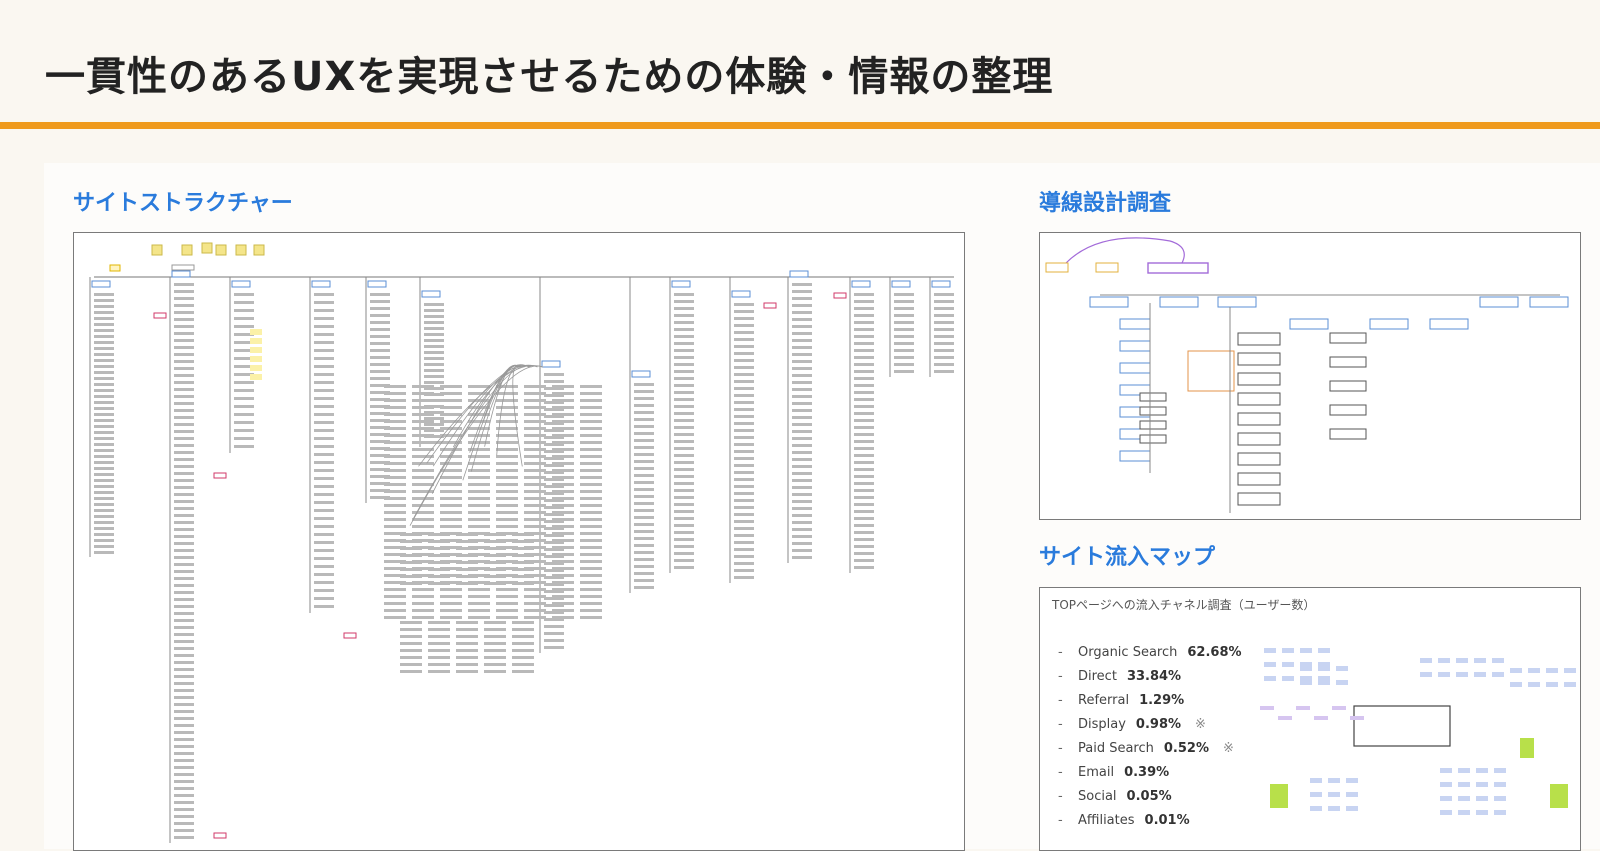  I want to click on flow-design-panel, so click(1310, 376).